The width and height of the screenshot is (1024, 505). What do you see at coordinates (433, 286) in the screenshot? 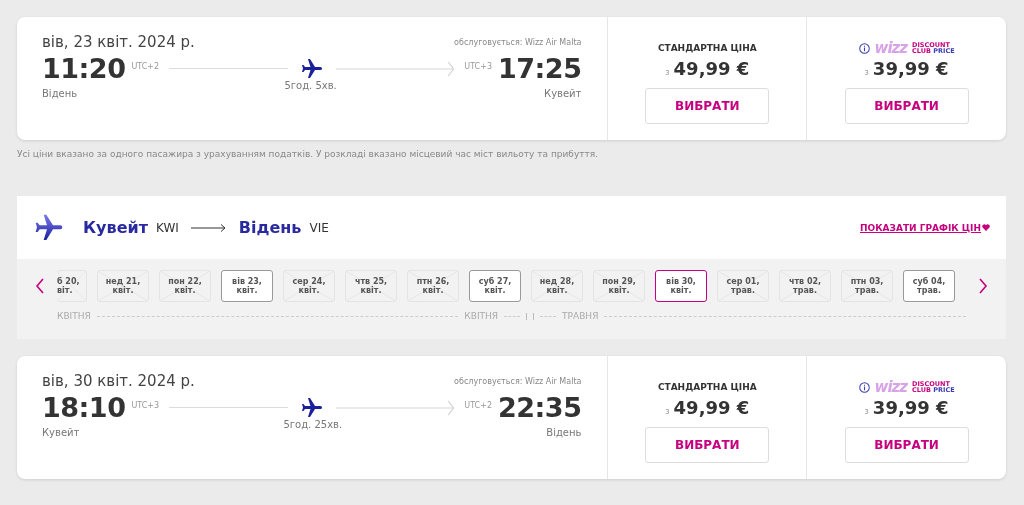
I see `date-tile: птн 26, квіт.` at bounding box center [433, 286].